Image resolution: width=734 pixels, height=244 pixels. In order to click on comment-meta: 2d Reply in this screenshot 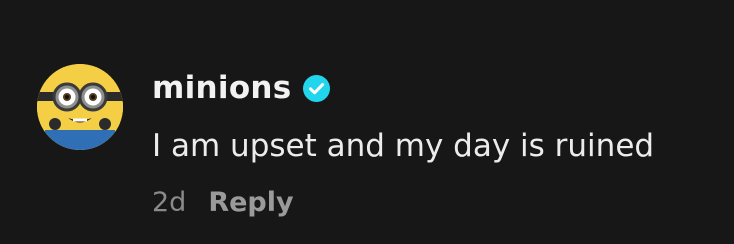, I will do `click(223, 203)`.